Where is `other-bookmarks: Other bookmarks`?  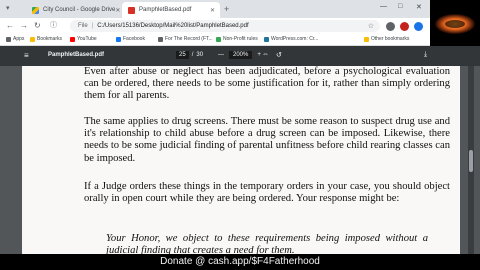 other-bookmarks: Other bookmarks is located at coordinates (386, 39).